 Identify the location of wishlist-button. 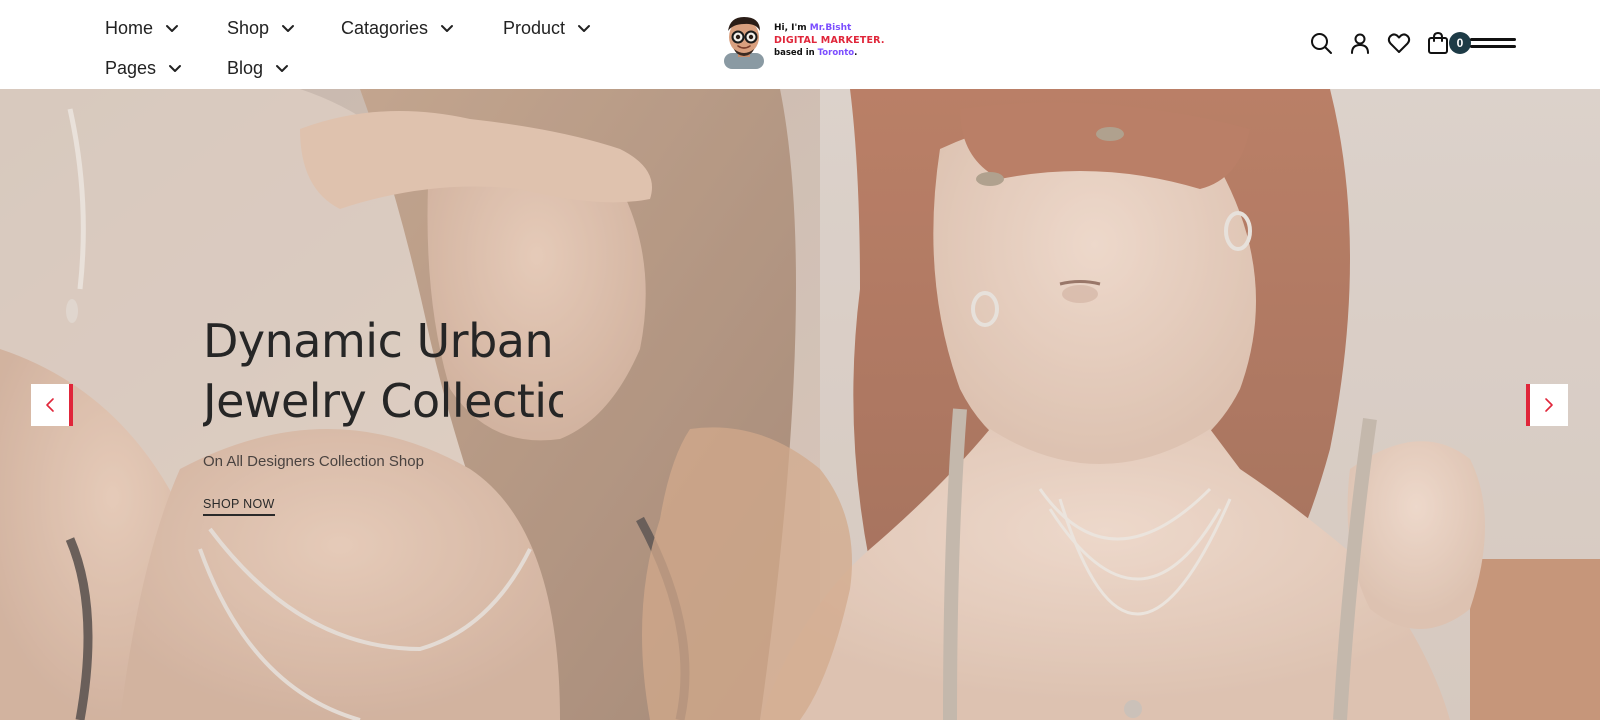
(1399, 43).